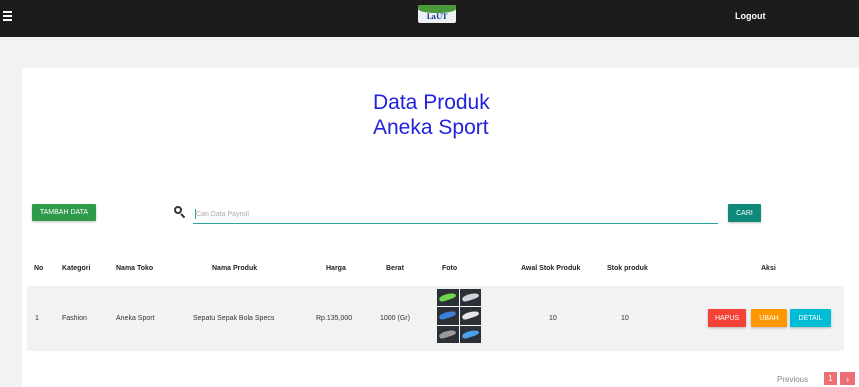 This screenshot has height=387, width=859. Describe the element at coordinates (459, 316) in the screenshot. I see `product-photo` at that location.